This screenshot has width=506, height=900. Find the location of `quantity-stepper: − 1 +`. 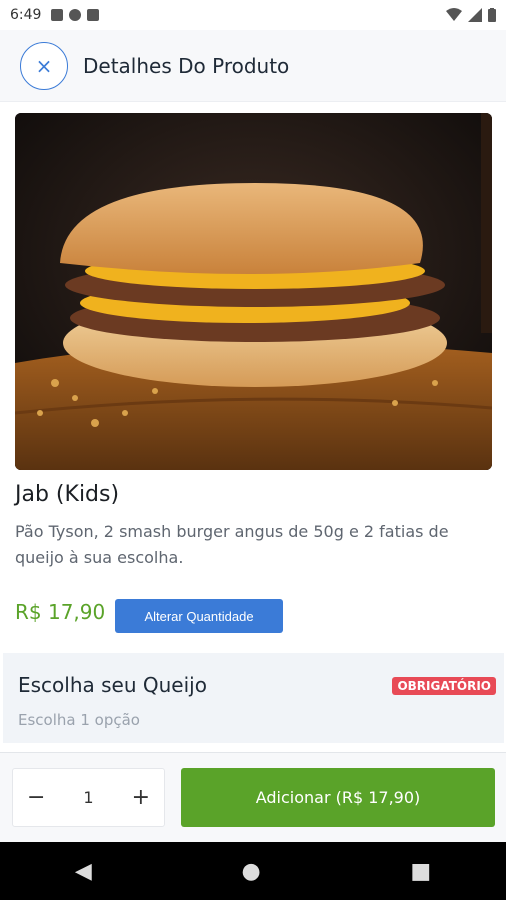

quantity-stepper: − 1 + is located at coordinates (88, 797).